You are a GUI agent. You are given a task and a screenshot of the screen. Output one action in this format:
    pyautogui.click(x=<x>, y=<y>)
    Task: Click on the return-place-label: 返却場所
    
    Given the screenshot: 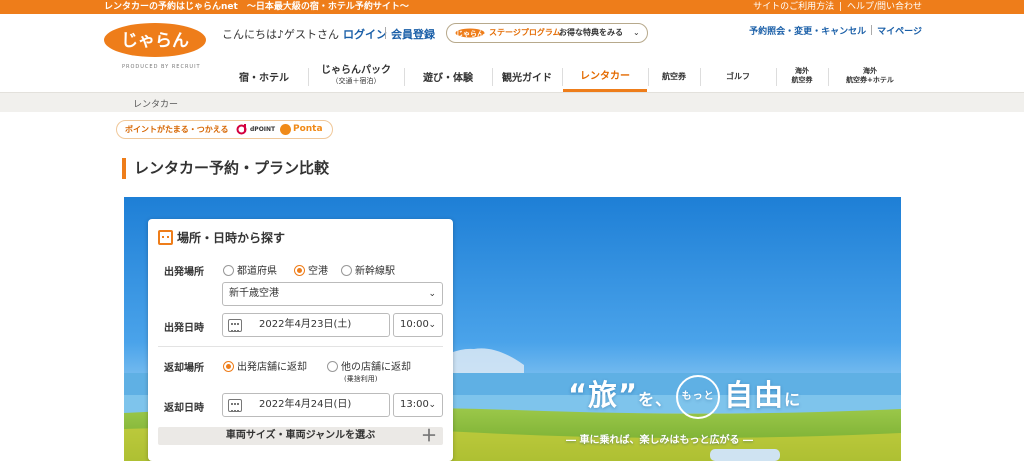 What is the action you would take?
    pyautogui.click(x=184, y=368)
    